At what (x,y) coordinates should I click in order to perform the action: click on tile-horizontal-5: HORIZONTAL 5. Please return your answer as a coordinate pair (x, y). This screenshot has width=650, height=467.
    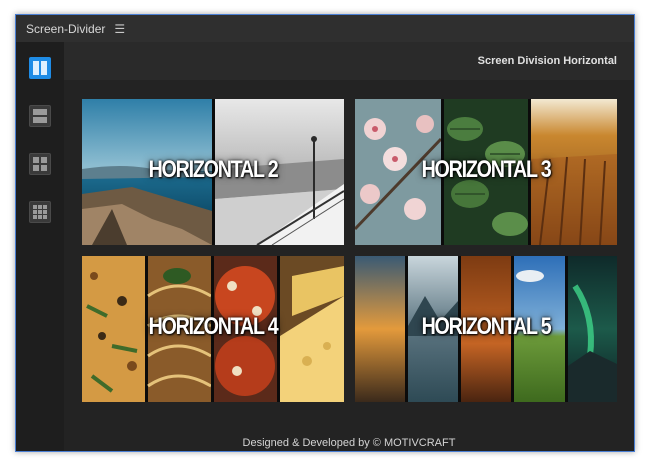
    Looking at the image, I should click on (486, 329).